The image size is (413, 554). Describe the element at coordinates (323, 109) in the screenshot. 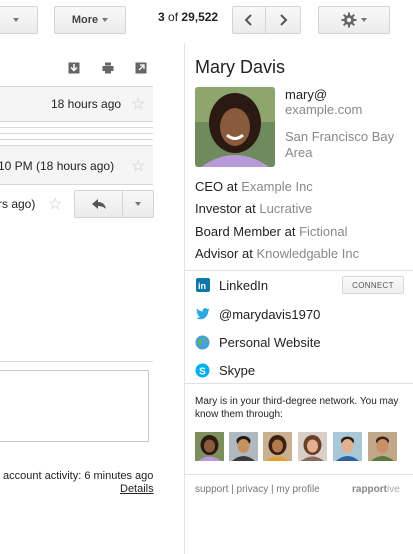

I see `contact-email-domain: example.com` at that location.